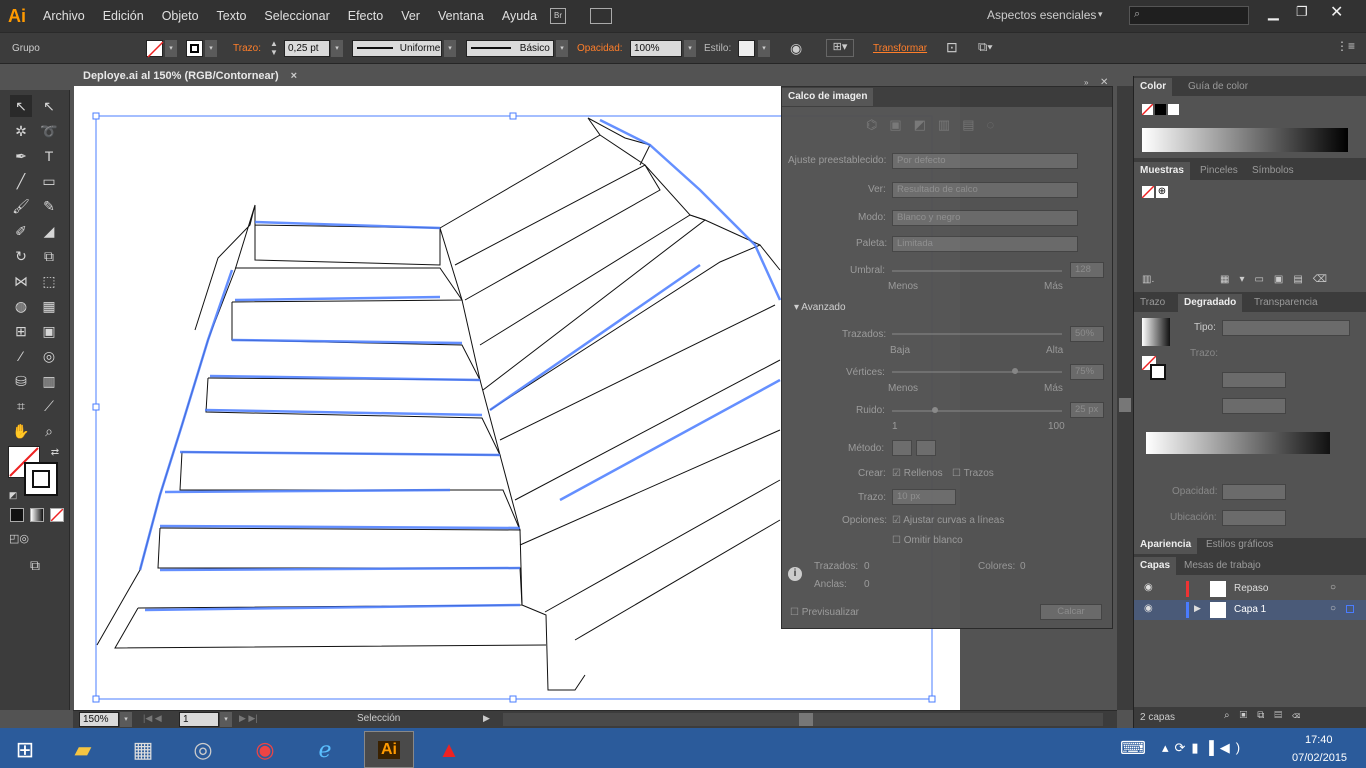  What do you see at coordinates (21, 181) in the screenshot?
I see `line-tool-icon: ╱` at bounding box center [21, 181].